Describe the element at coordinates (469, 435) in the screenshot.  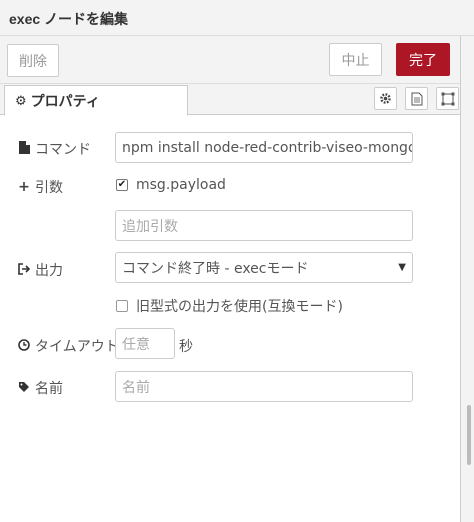
I see `scrollbar-thumb` at that location.